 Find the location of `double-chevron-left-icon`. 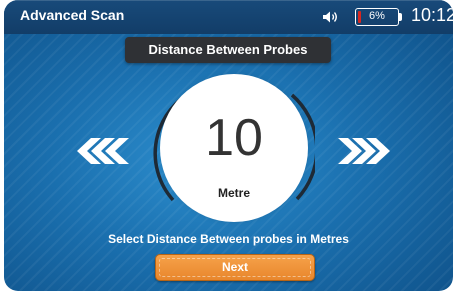

double-chevron-left-icon is located at coordinates (103, 151).